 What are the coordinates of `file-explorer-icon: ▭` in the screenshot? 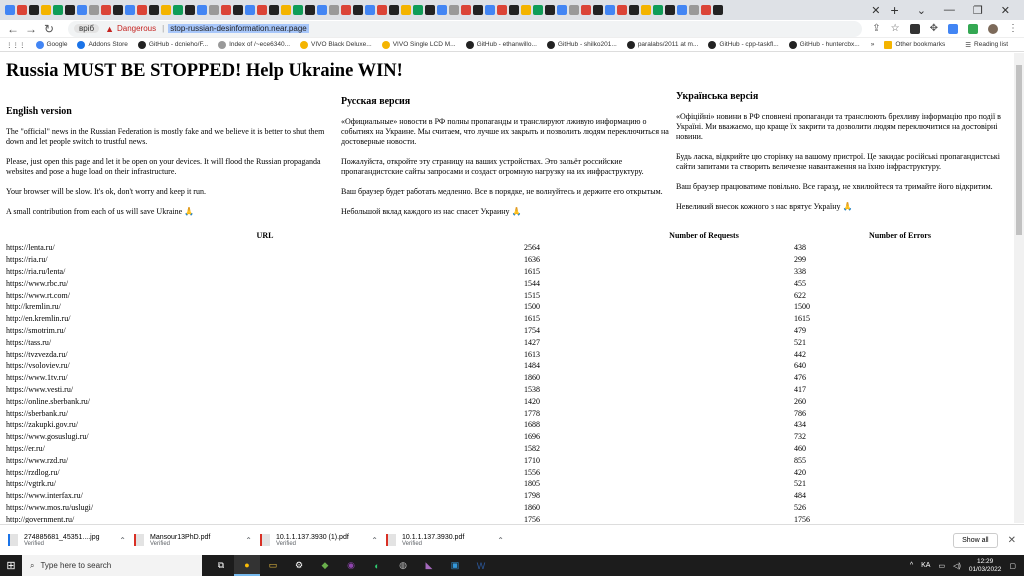 It's located at (273, 565).